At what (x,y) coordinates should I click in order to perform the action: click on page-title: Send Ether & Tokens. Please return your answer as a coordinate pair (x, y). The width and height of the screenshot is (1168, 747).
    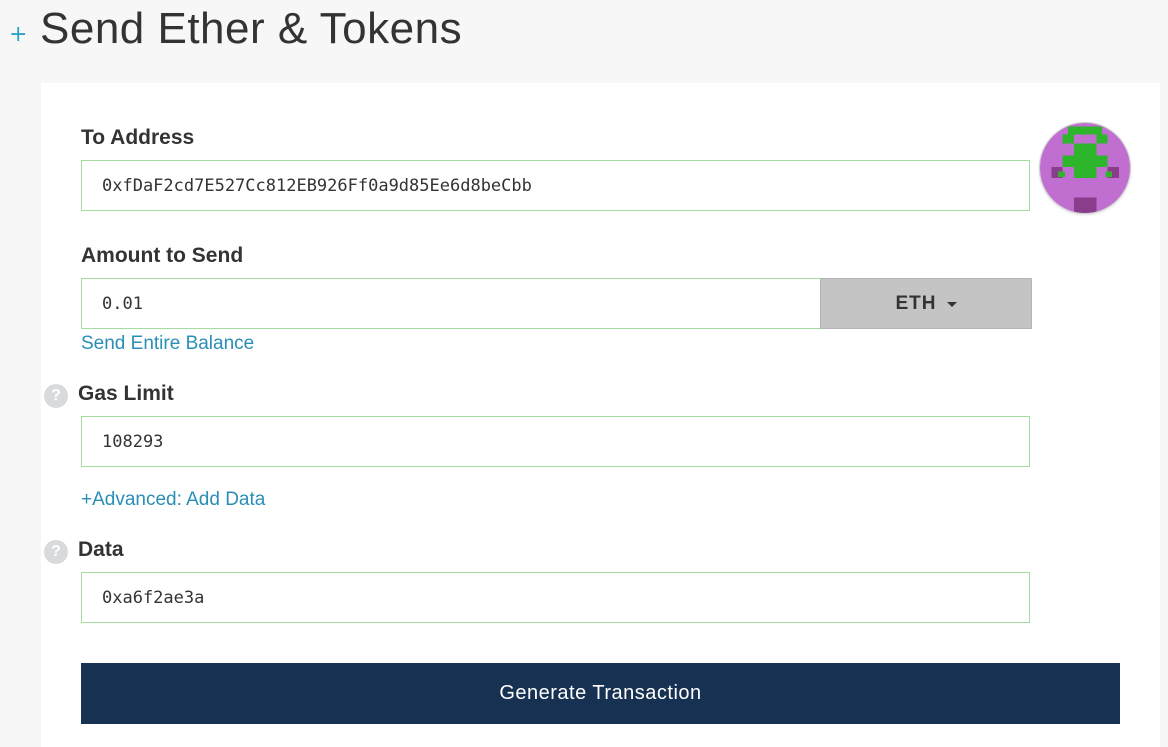
    Looking at the image, I should click on (251, 28).